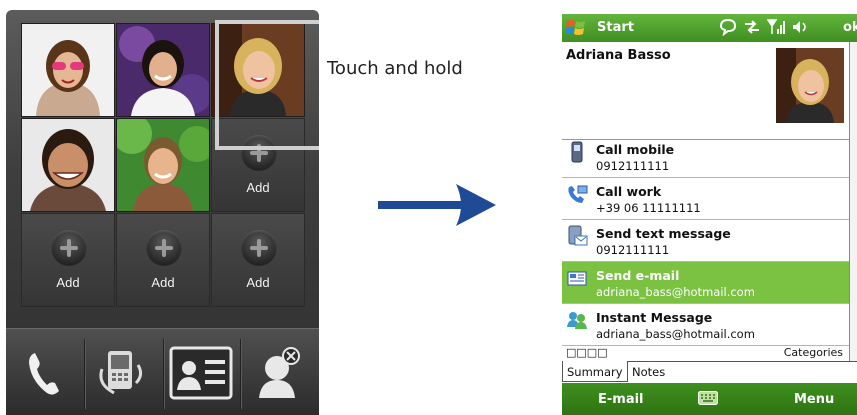 The image size is (857, 415). Describe the element at coordinates (648, 371) in the screenshot. I see `tab-notes: Notes` at that location.